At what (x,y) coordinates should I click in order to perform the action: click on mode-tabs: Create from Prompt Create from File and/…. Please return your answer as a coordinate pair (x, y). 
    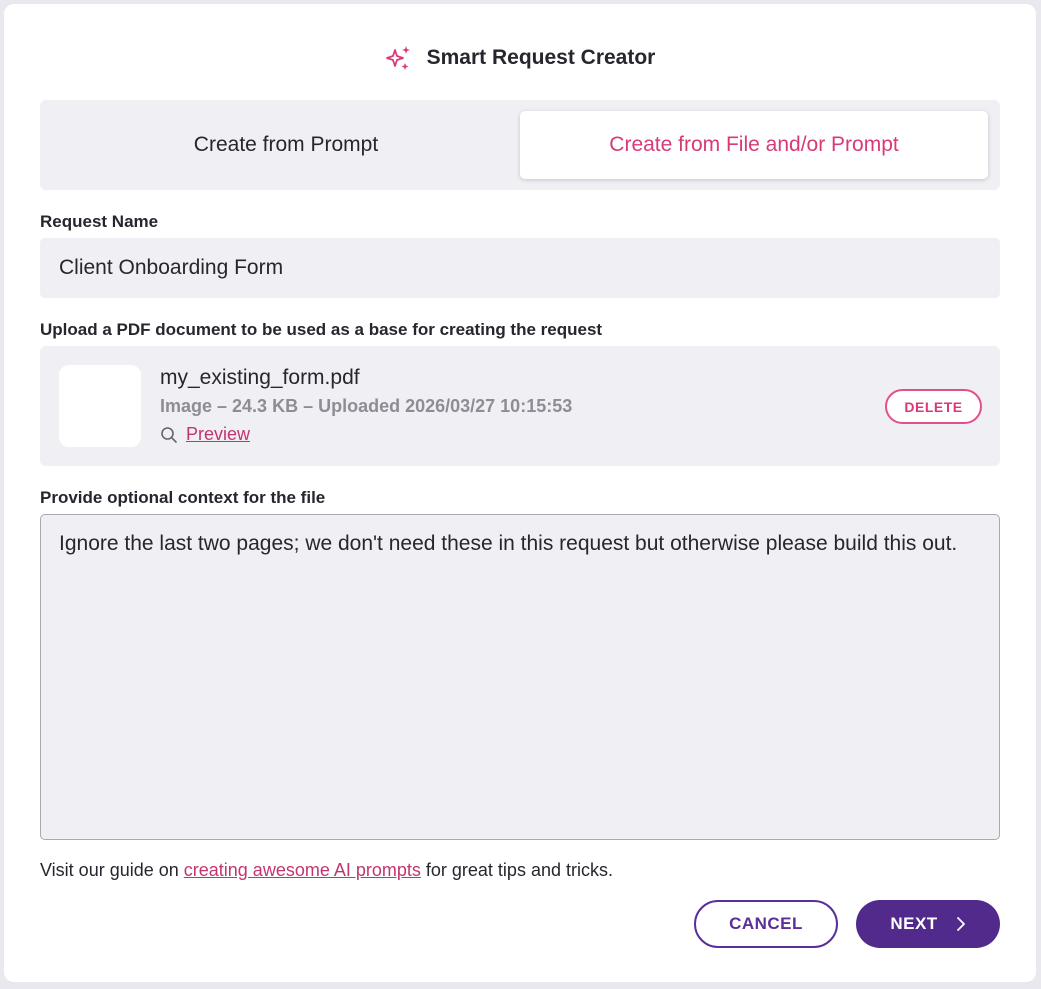
    Looking at the image, I should click on (520, 145).